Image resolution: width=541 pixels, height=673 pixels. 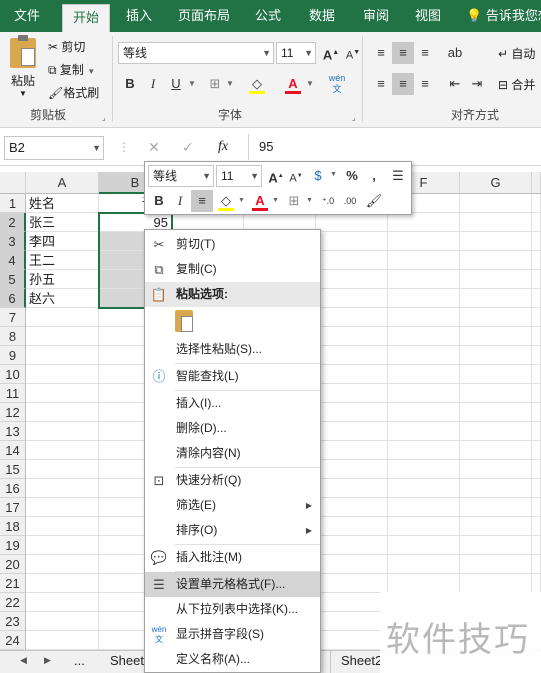 What do you see at coordinates (13, 412) in the screenshot?
I see `row-header: 12` at bounding box center [13, 412].